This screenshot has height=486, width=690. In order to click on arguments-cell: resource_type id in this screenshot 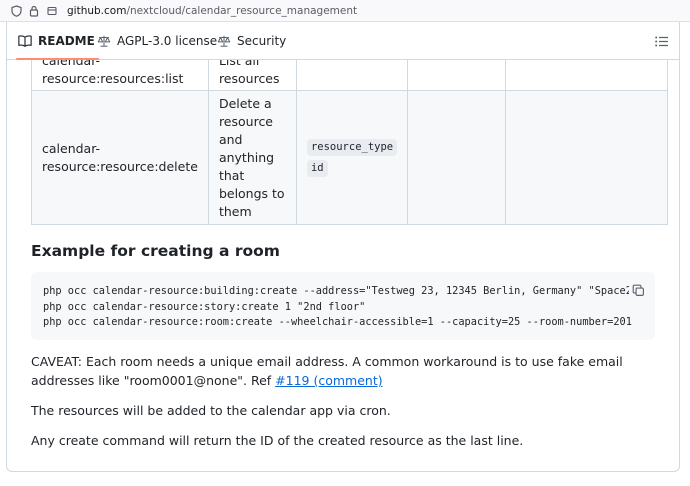, I will do `click(352, 157)`.